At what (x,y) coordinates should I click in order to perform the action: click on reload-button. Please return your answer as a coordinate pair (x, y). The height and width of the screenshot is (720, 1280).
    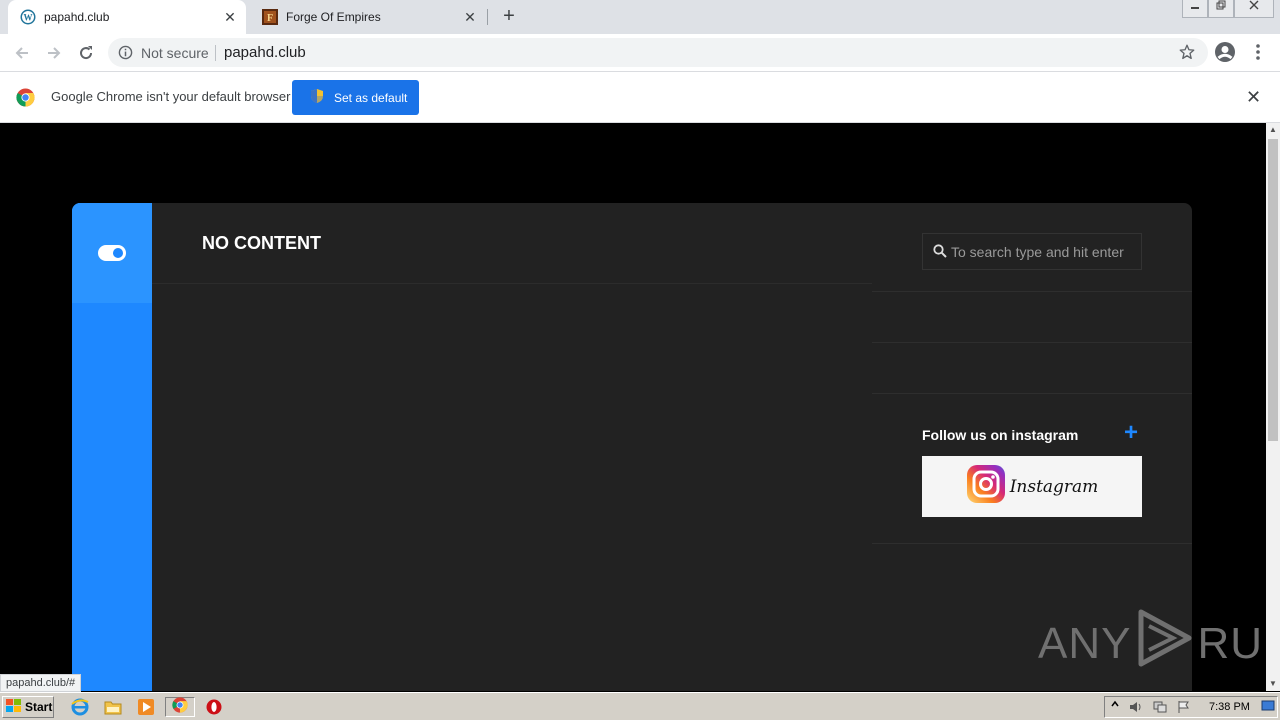
    Looking at the image, I should click on (86, 53).